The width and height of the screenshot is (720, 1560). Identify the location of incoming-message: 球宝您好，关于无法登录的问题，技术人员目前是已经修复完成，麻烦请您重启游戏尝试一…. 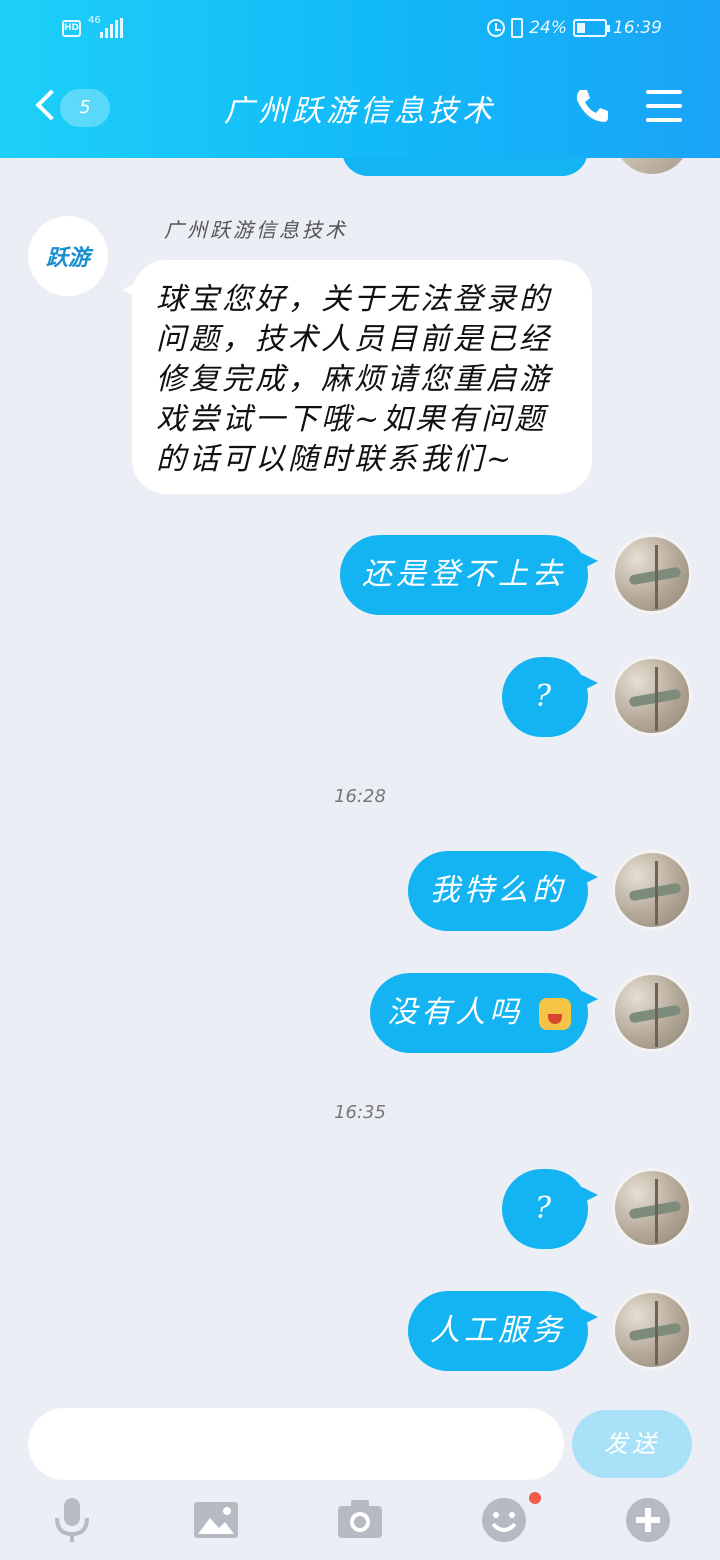
(357, 377).